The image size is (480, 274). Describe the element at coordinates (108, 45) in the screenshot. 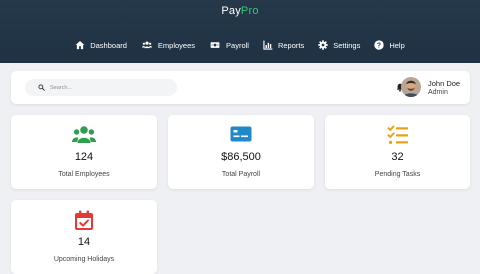

I see `nav-item-label: Dashboard` at that location.